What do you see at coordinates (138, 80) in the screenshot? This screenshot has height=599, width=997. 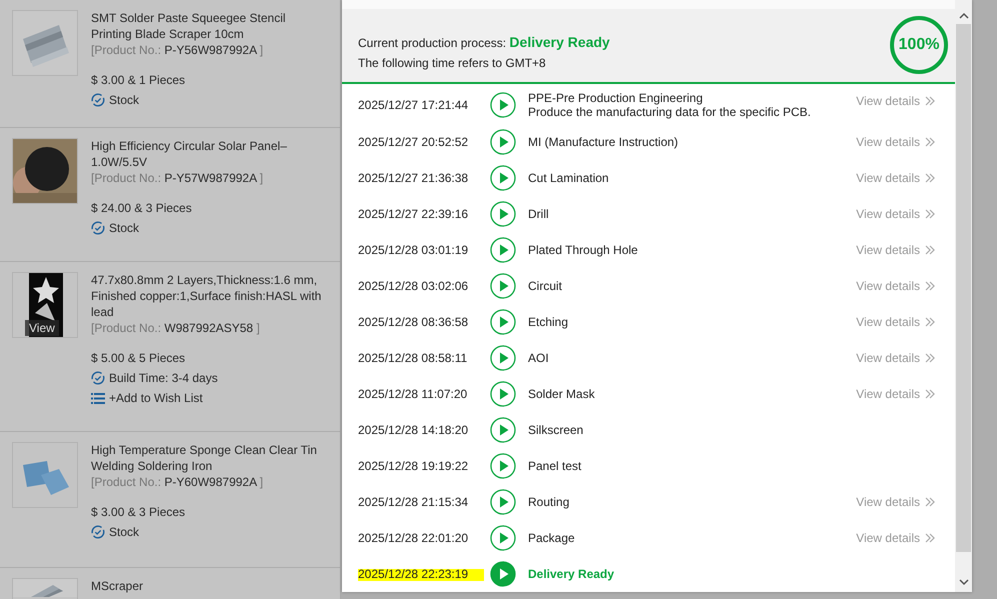 I see `product-price: $ 3.00 & 1 Pieces` at bounding box center [138, 80].